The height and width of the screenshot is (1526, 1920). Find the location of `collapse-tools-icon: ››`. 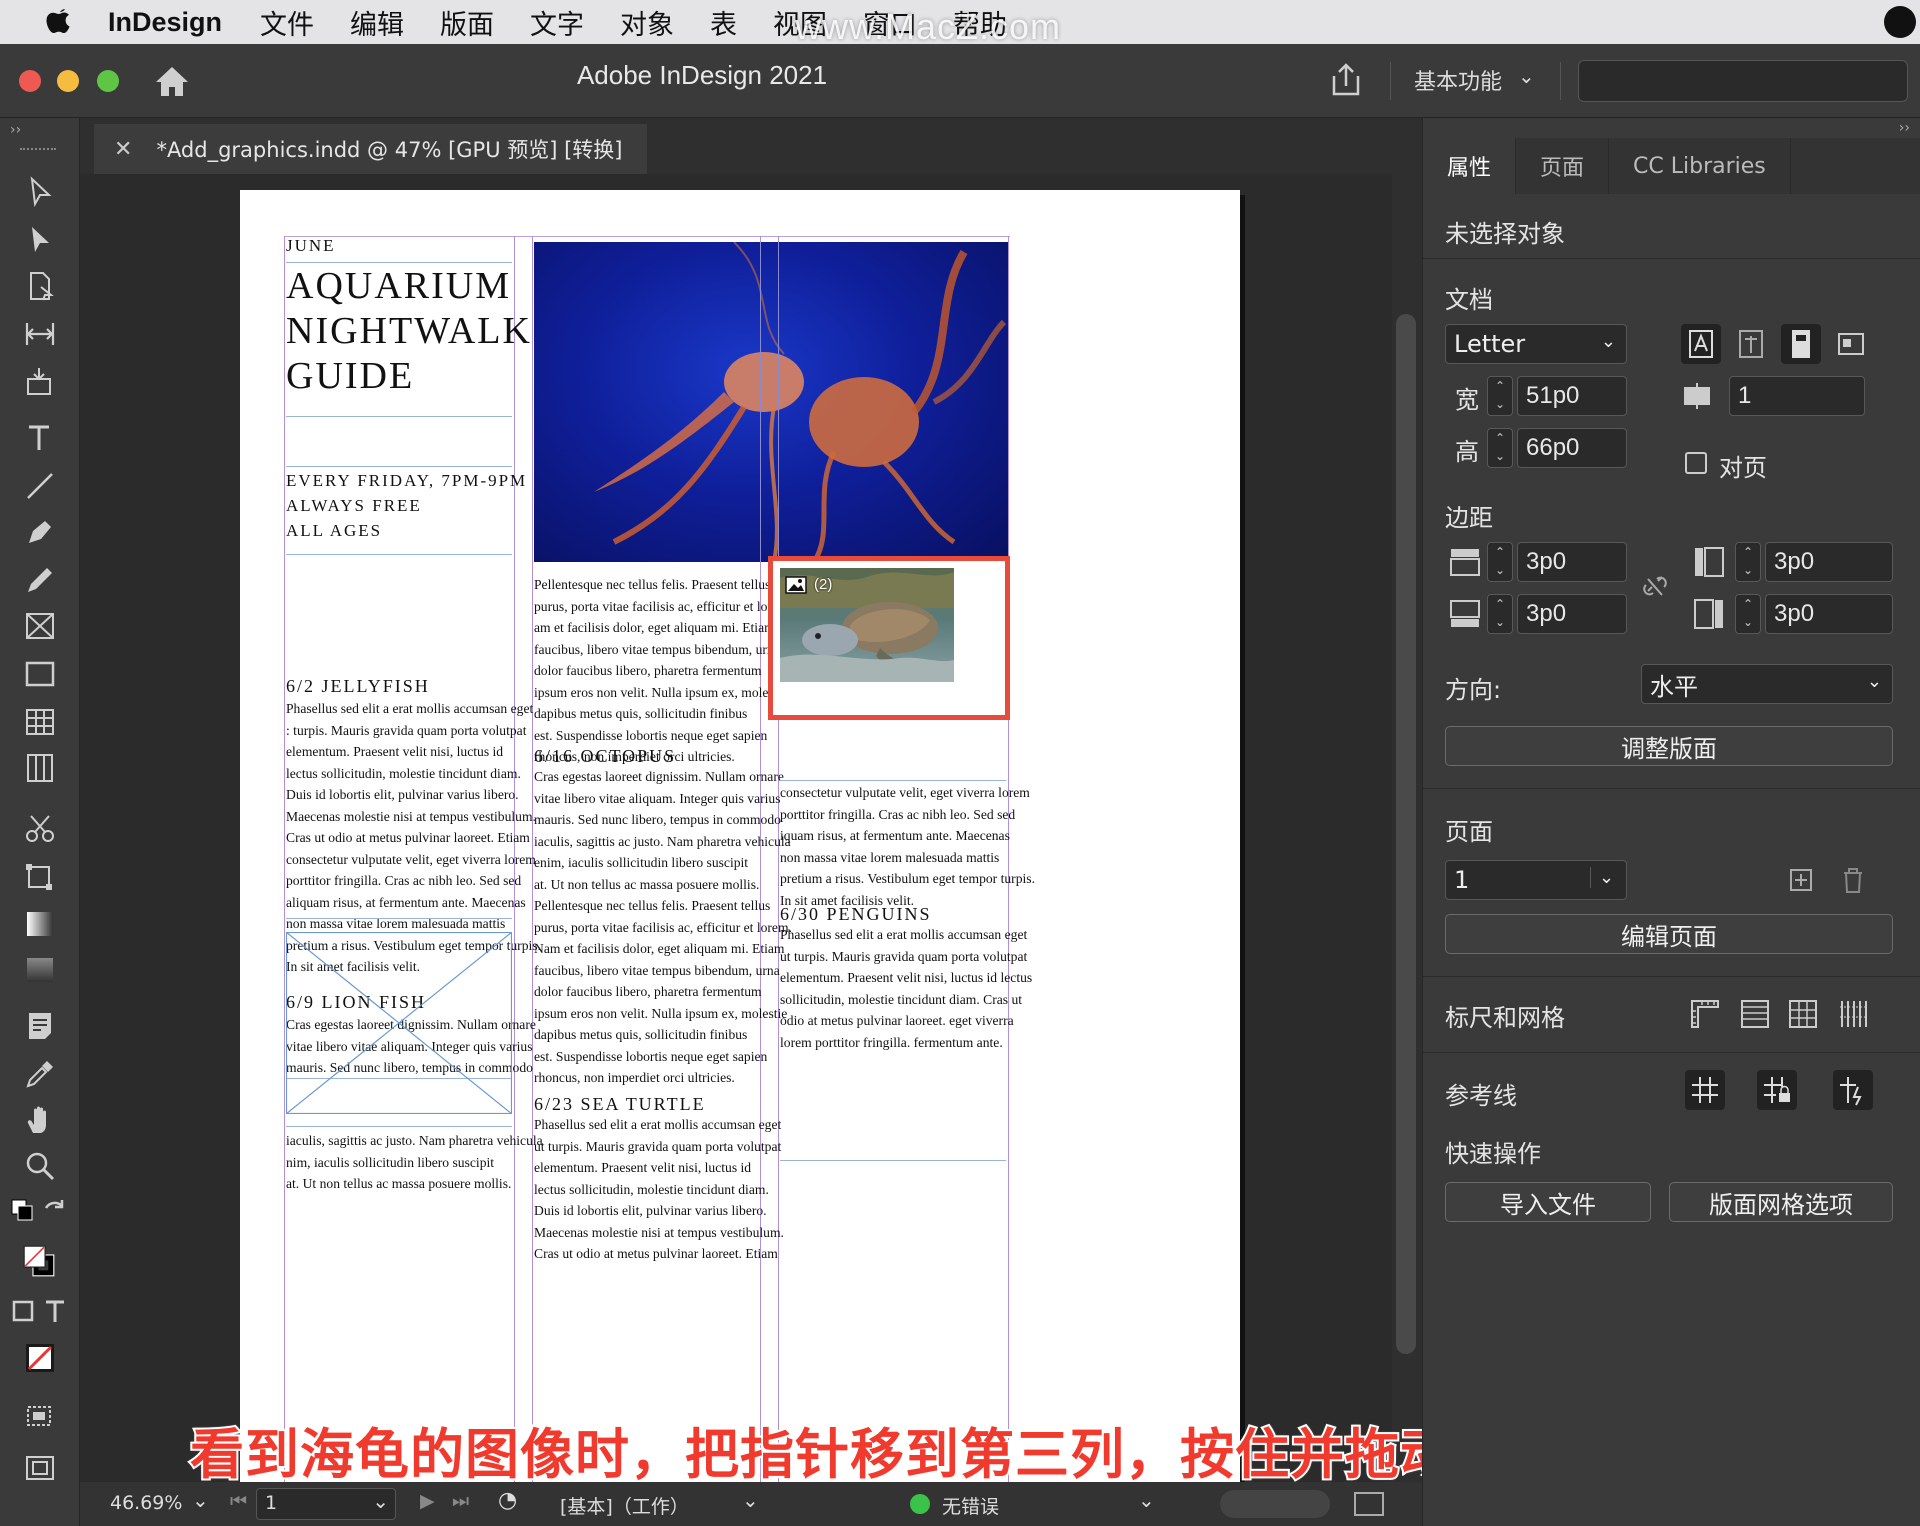

collapse-tools-icon: ›› is located at coordinates (15, 130).